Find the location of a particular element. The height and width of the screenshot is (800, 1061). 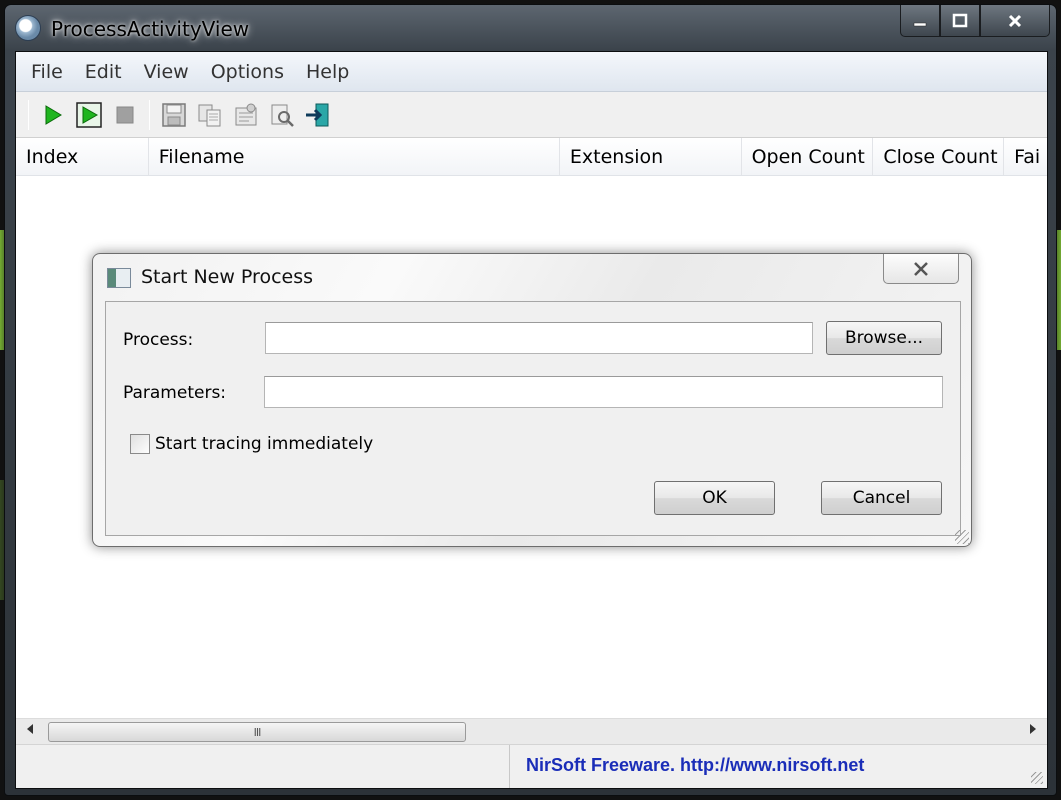

window-title: ProcessActivityView is located at coordinates (150, 29).